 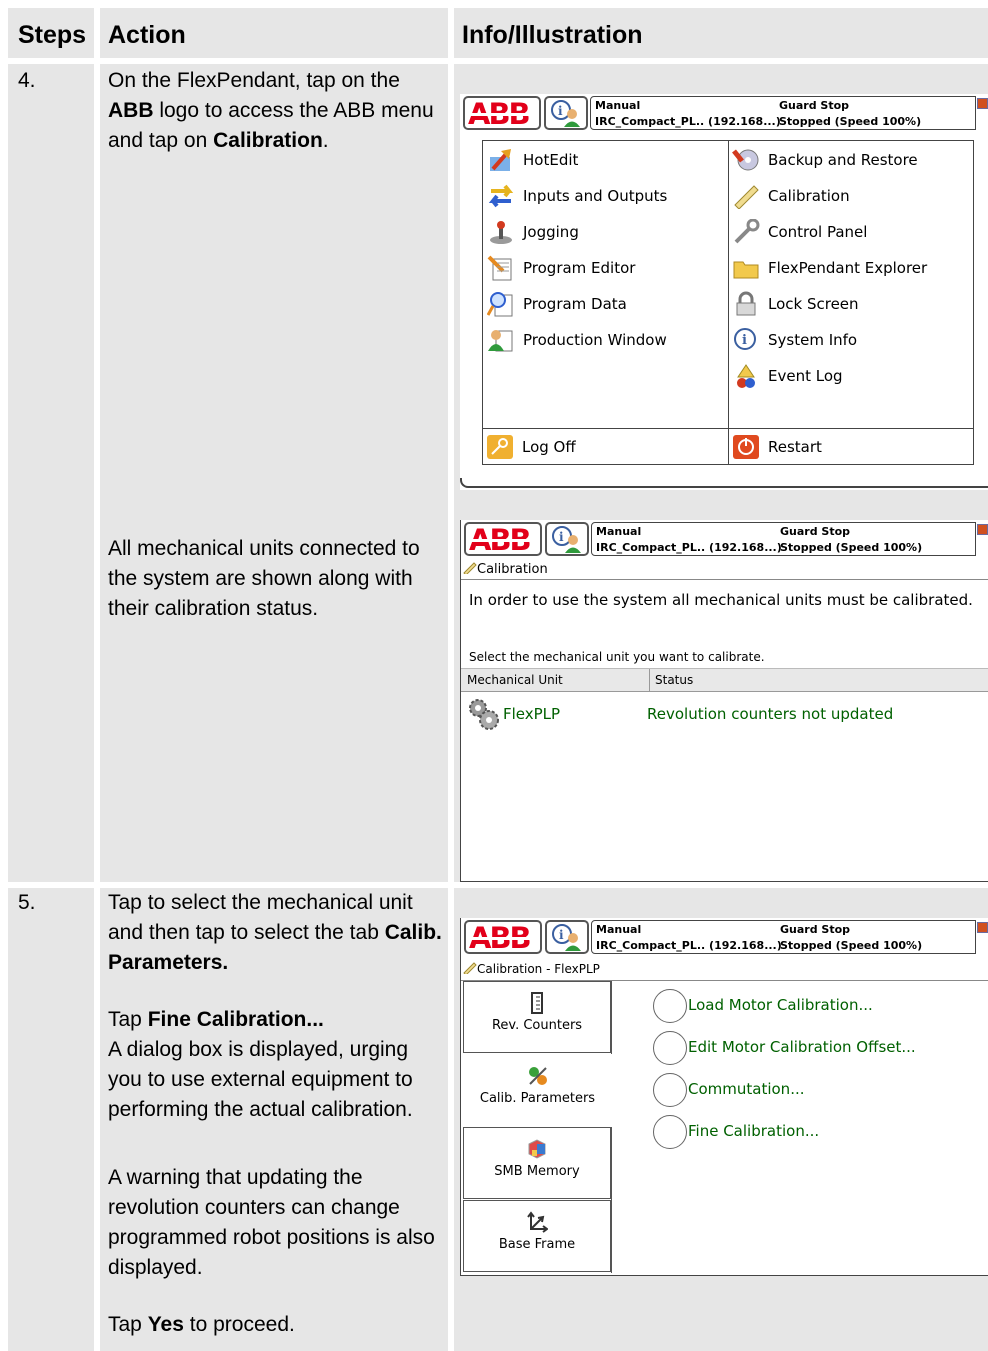 What do you see at coordinates (746, 231) in the screenshot?
I see `control-panel-icon` at bounding box center [746, 231].